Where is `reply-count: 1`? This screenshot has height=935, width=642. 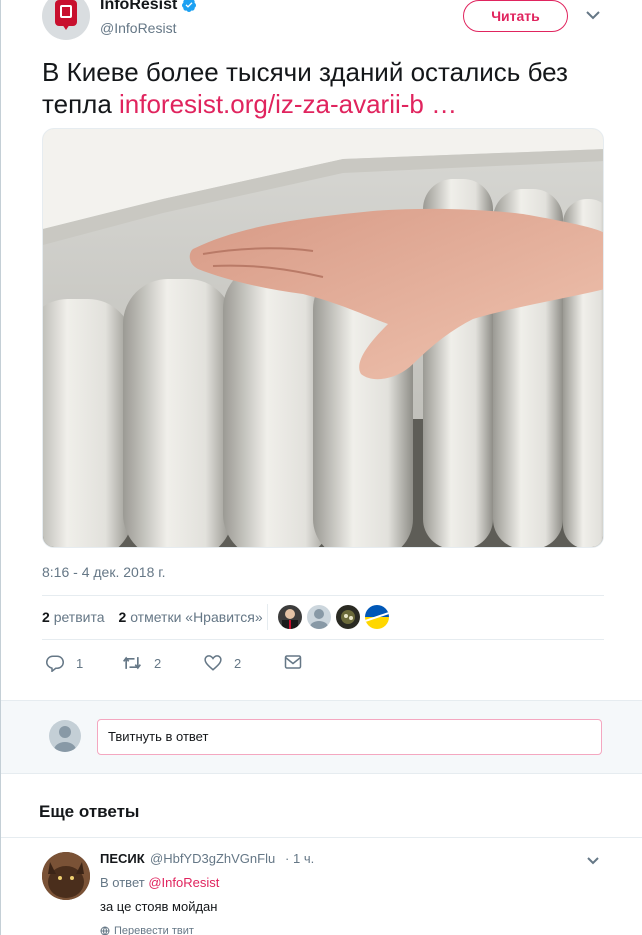
reply-count: 1 is located at coordinates (80, 663).